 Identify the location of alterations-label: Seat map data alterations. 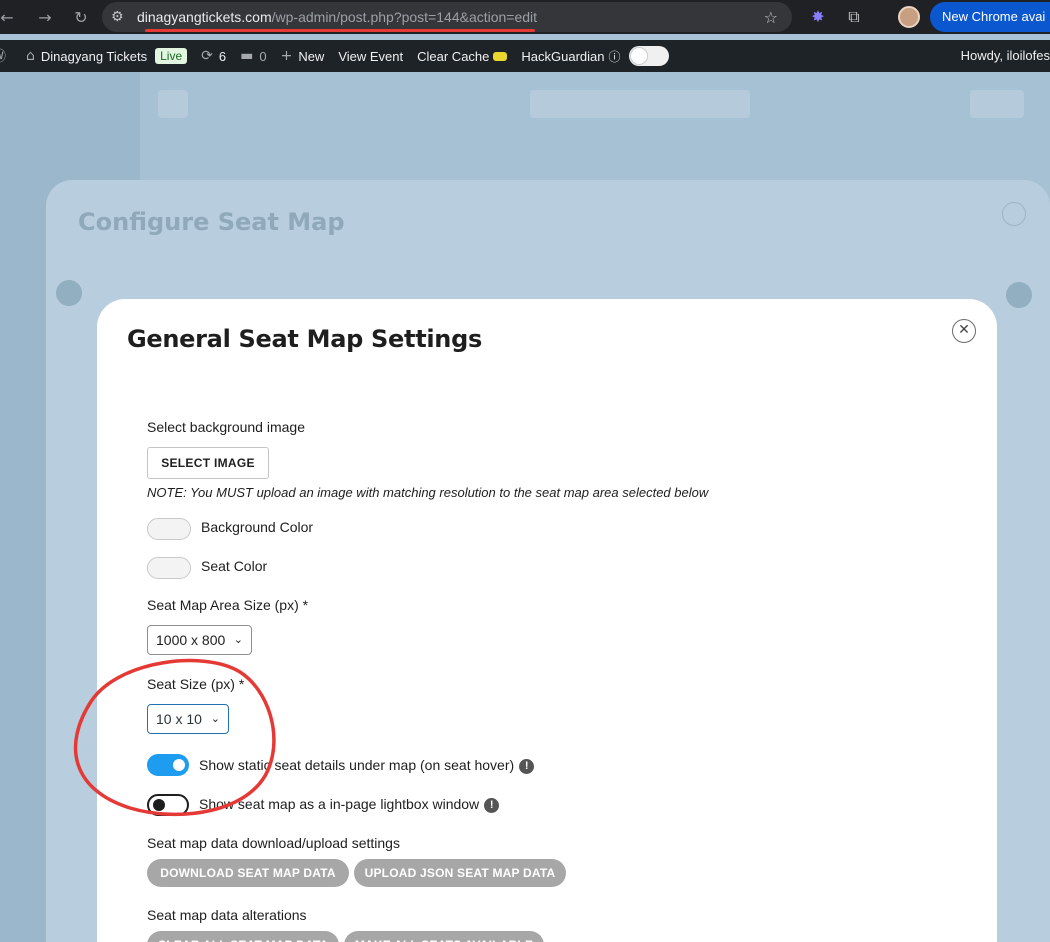
(227, 915).